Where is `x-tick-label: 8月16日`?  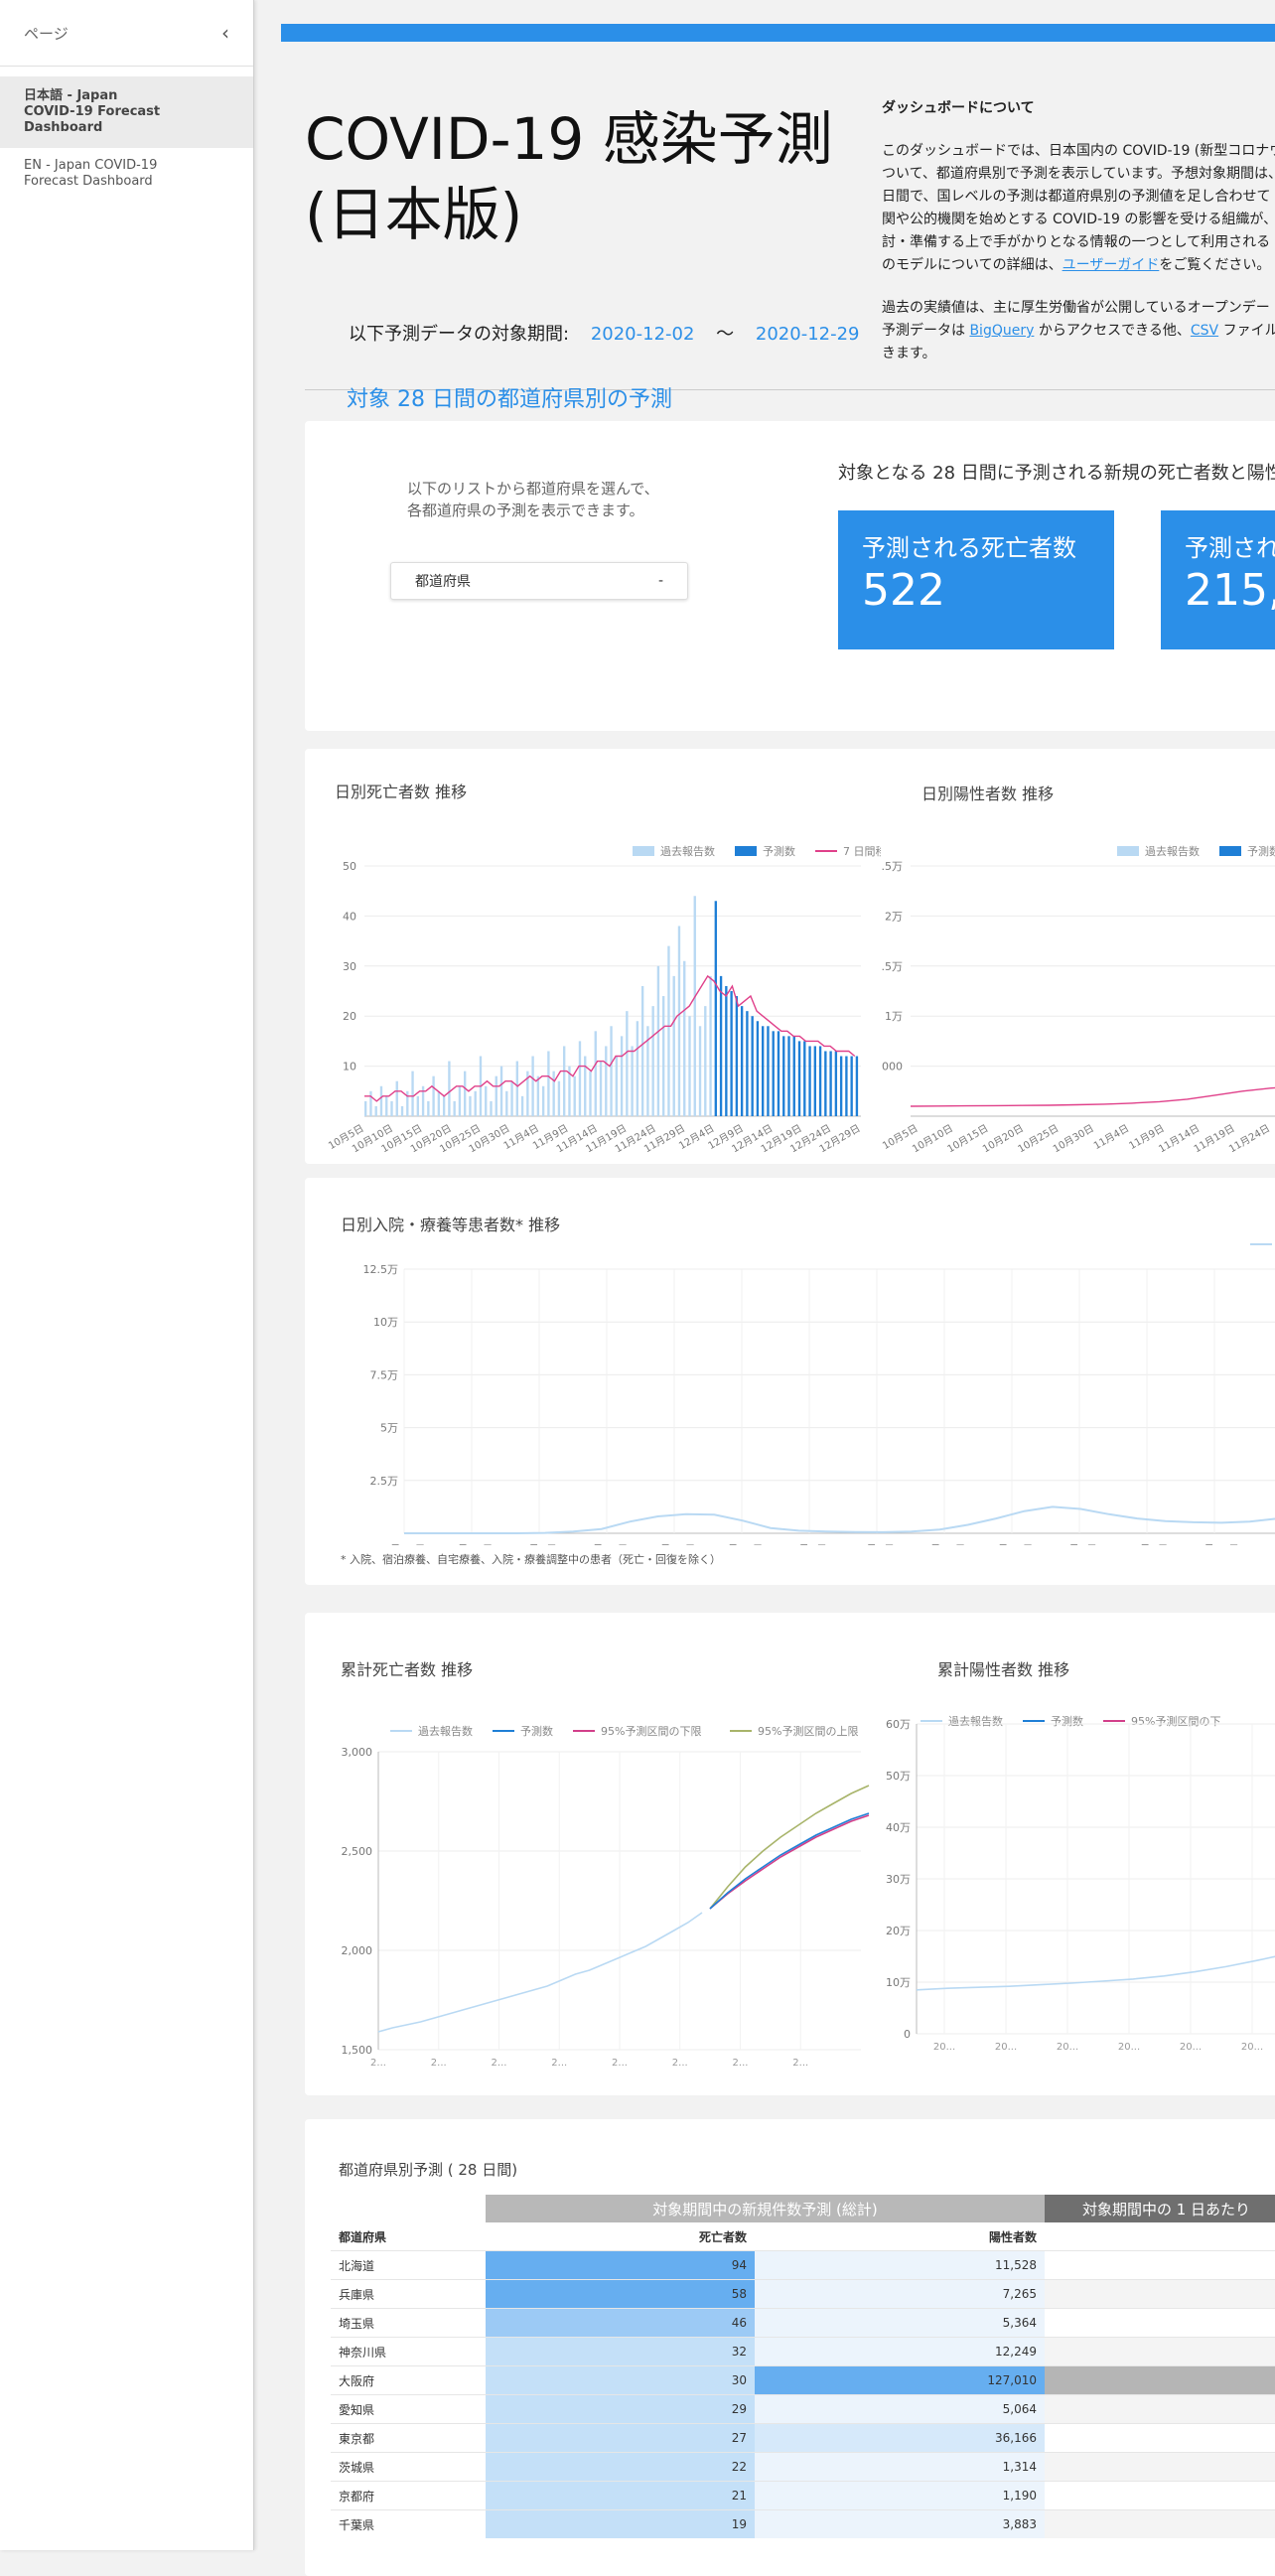
x-tick-label: 8月16日 is located at coordinates (1012, 1544).